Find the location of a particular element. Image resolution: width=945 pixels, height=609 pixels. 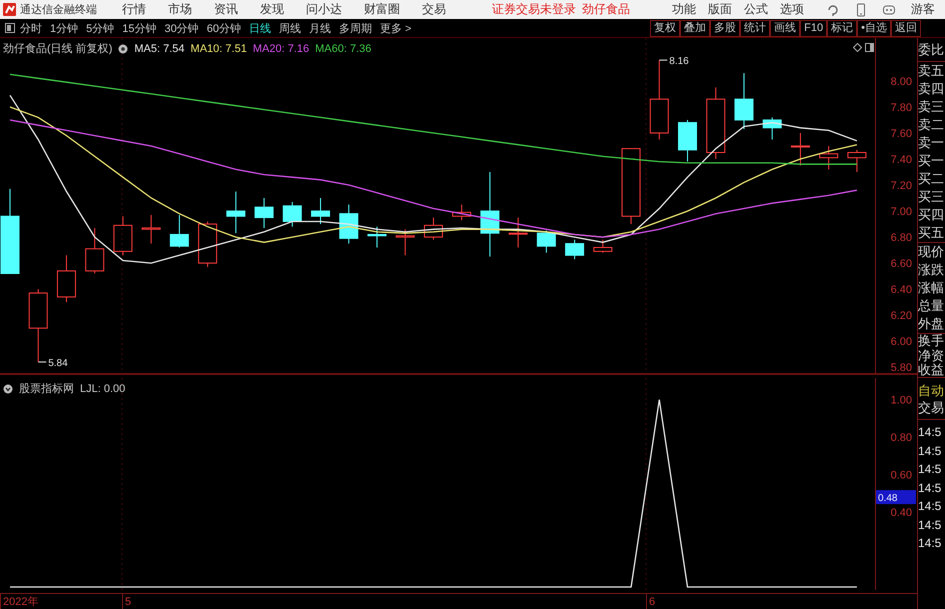

quote-label: 卖二 is located at coordinates (931, 125).